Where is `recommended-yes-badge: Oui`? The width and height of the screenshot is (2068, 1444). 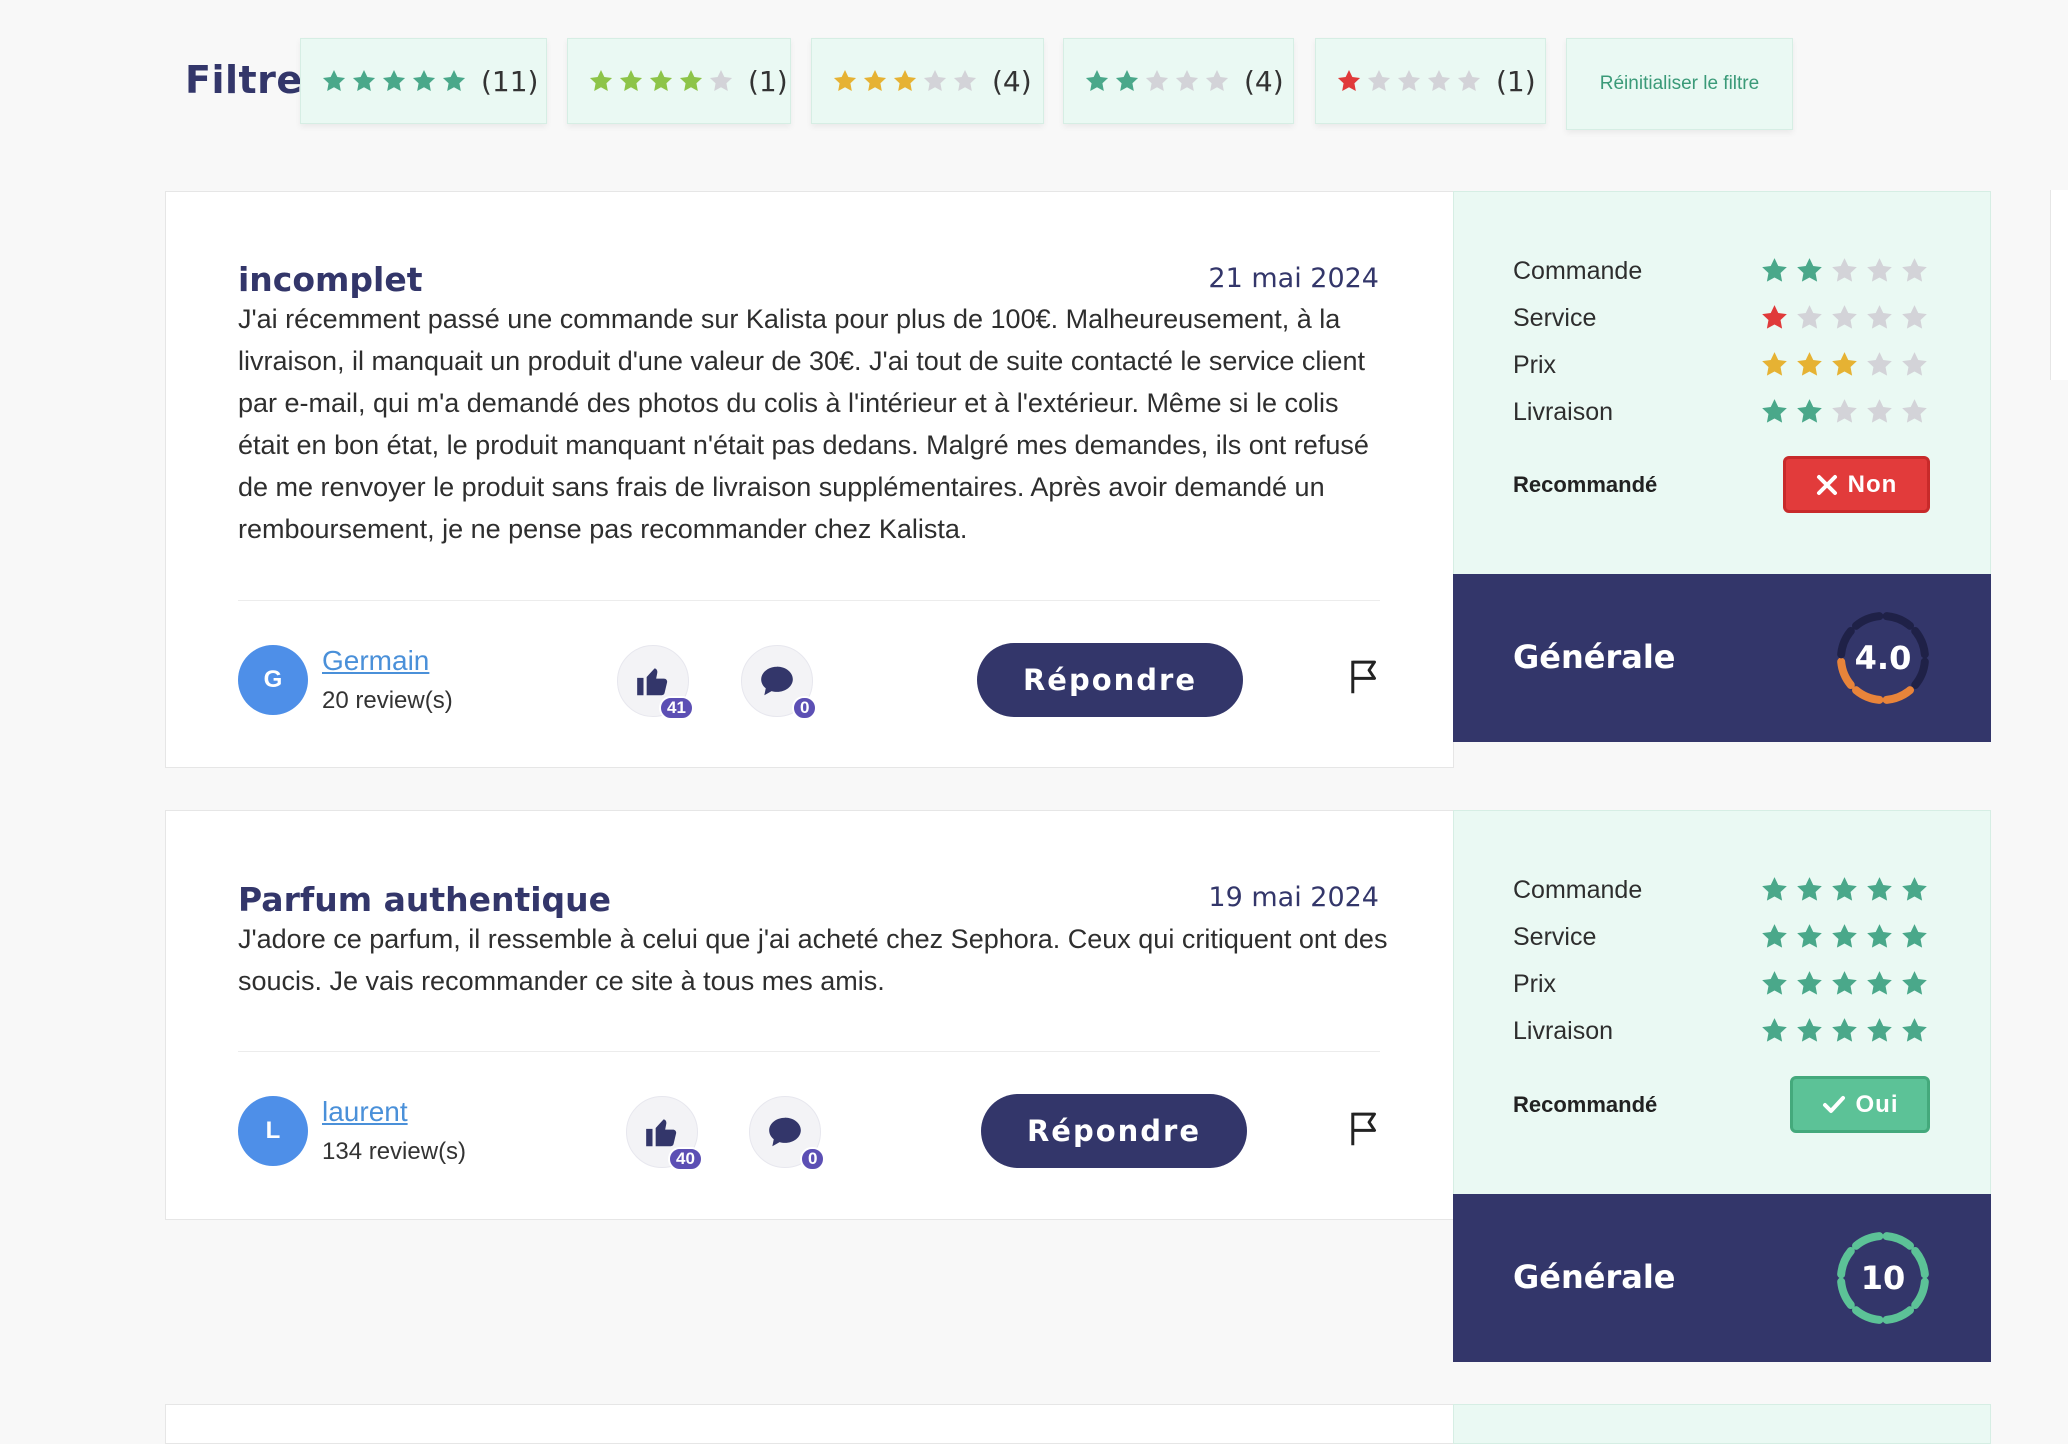 recommended-yes-badge: Oui is located at coordinates (1860, 1104).